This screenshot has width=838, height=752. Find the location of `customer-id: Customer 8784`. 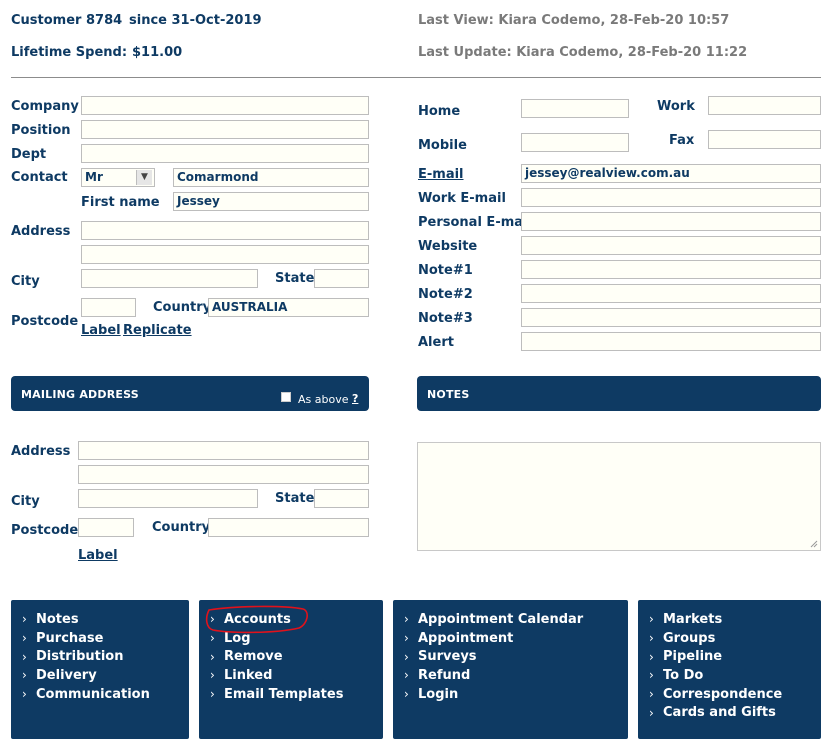

customer-id: Customer 8784 is located at coordinates (67, 20).